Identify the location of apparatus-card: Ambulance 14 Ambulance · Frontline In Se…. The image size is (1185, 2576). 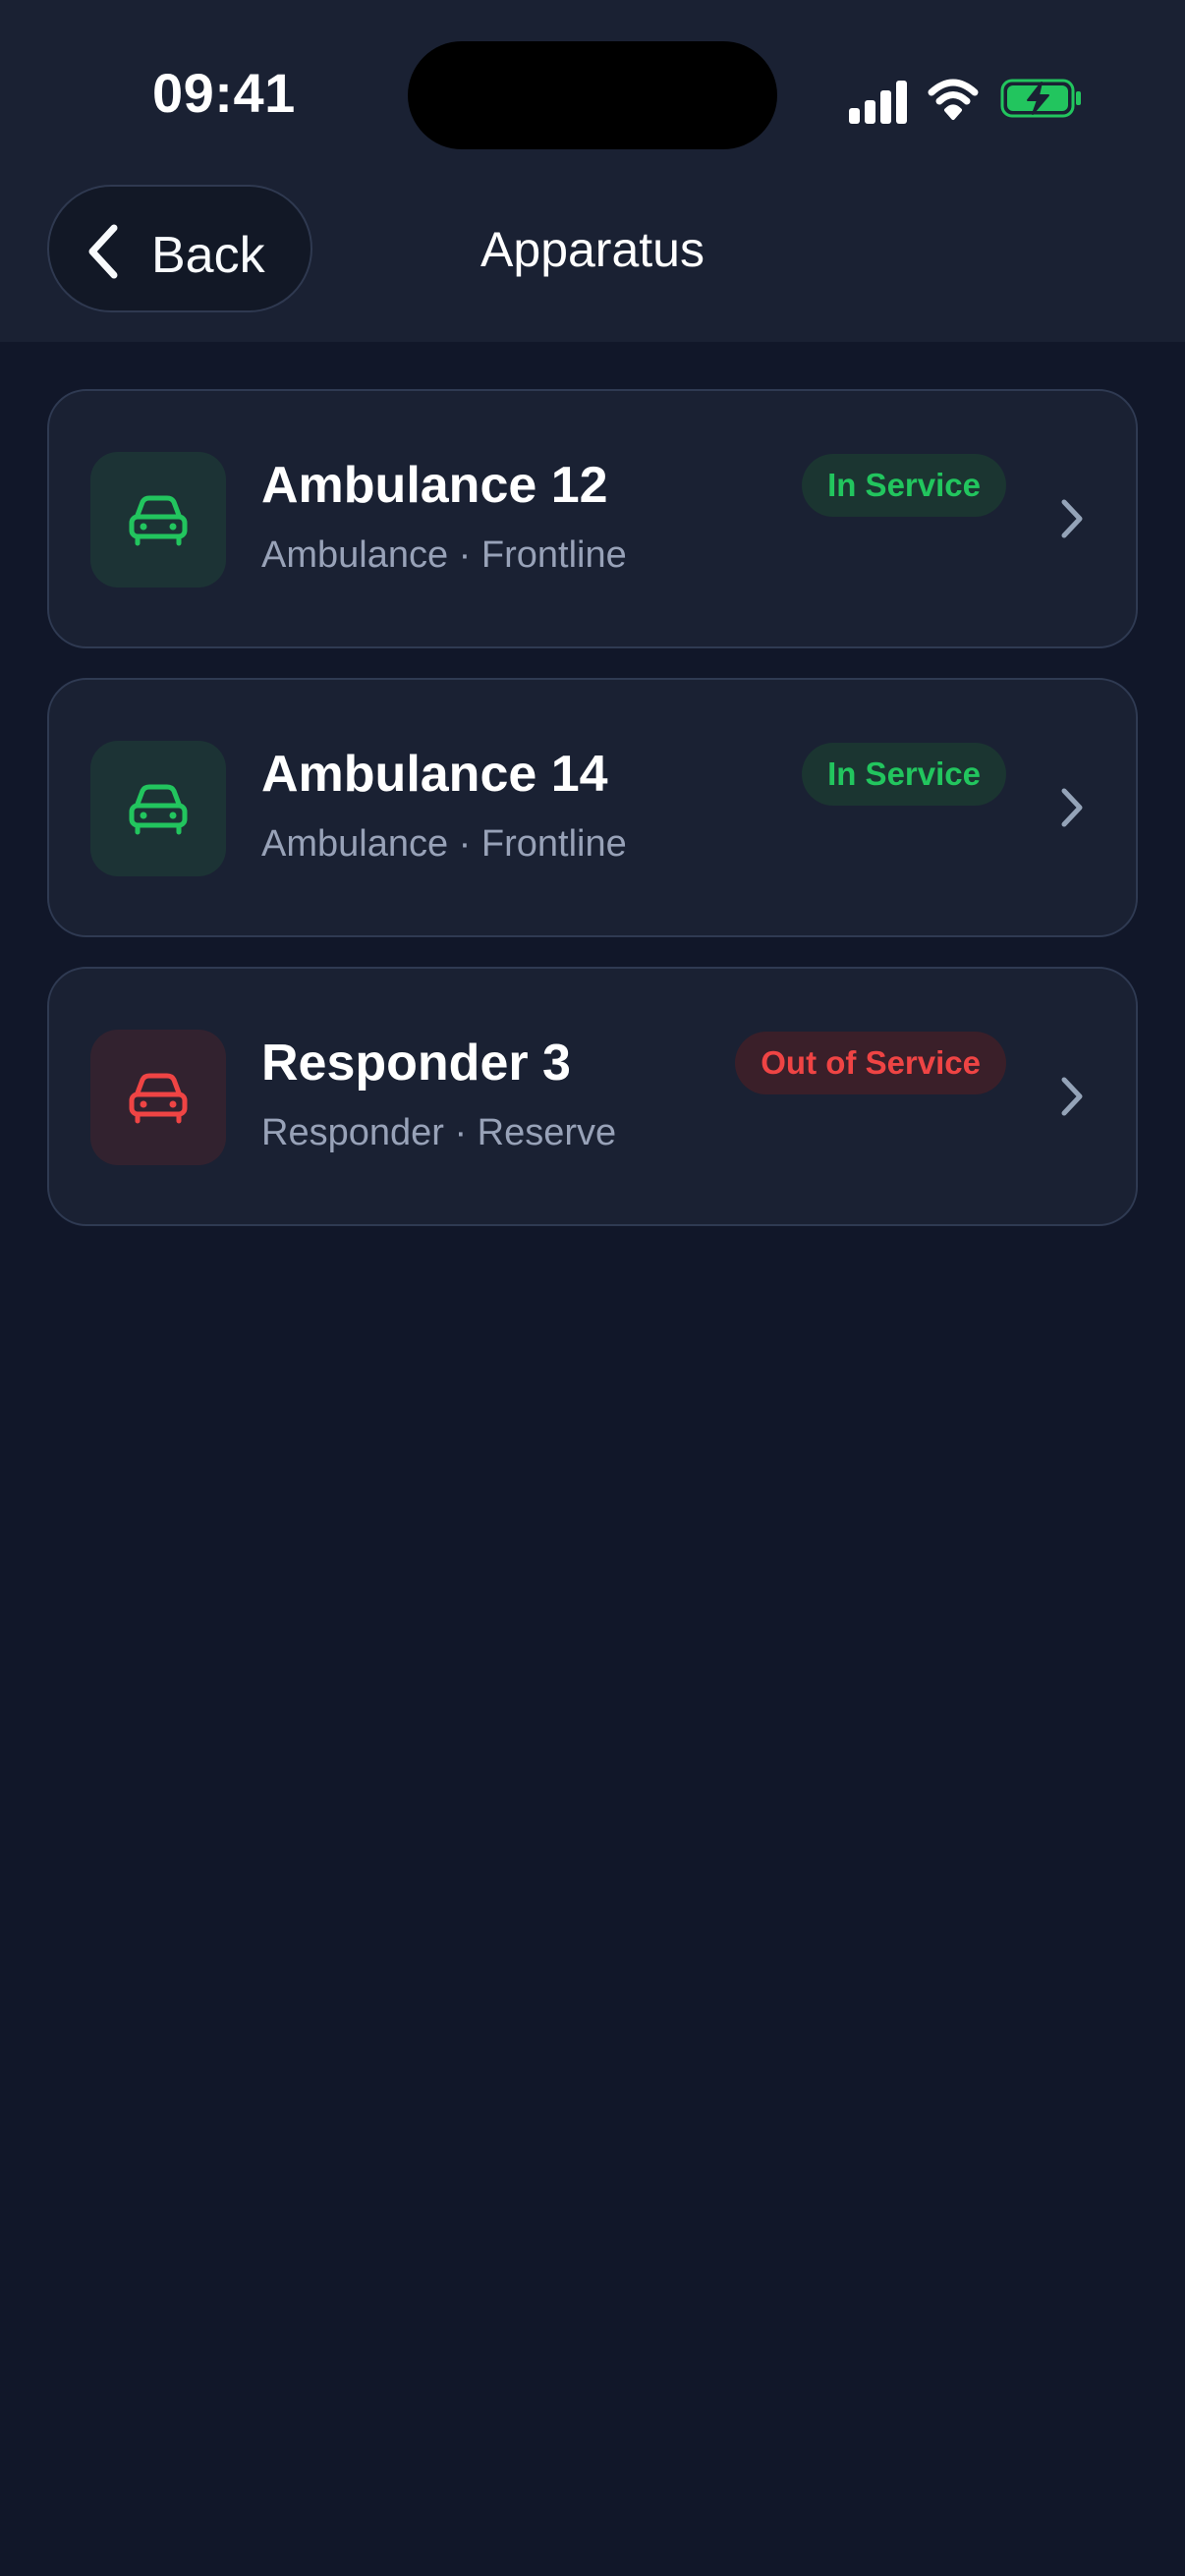
(592, 807).